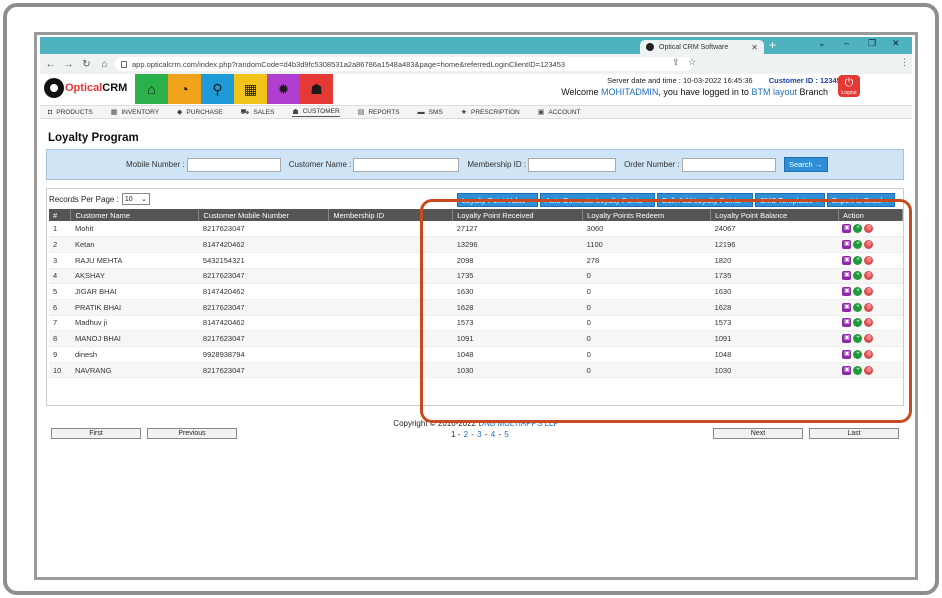 The height and width of the screenshot is (598, 942). Describe the element at coordinates (60, 338) in the screenshot. I see `table-cell: 8` at that location.